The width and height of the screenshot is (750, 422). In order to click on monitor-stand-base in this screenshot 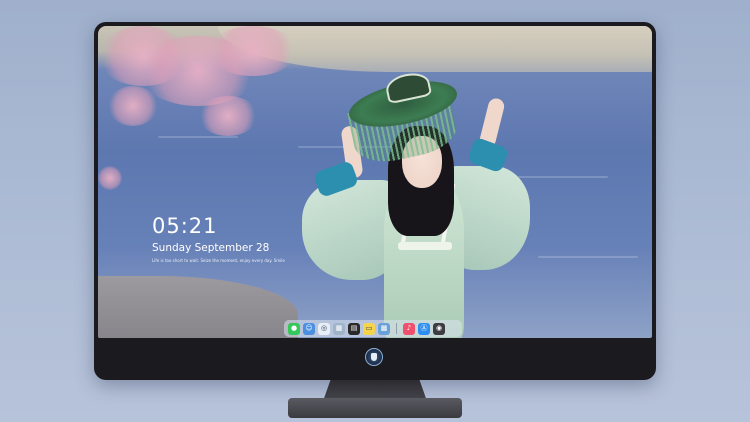, I will do `click(375, 408)`.